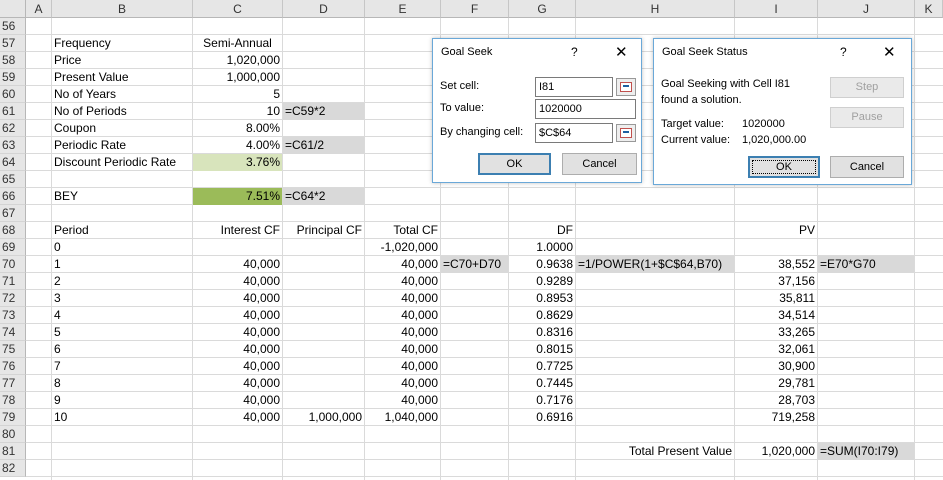  What do you see at coordinates (542, 264) in the screenshot?
I see `table-cell: 0.9638` at bounding box center [542, 264].